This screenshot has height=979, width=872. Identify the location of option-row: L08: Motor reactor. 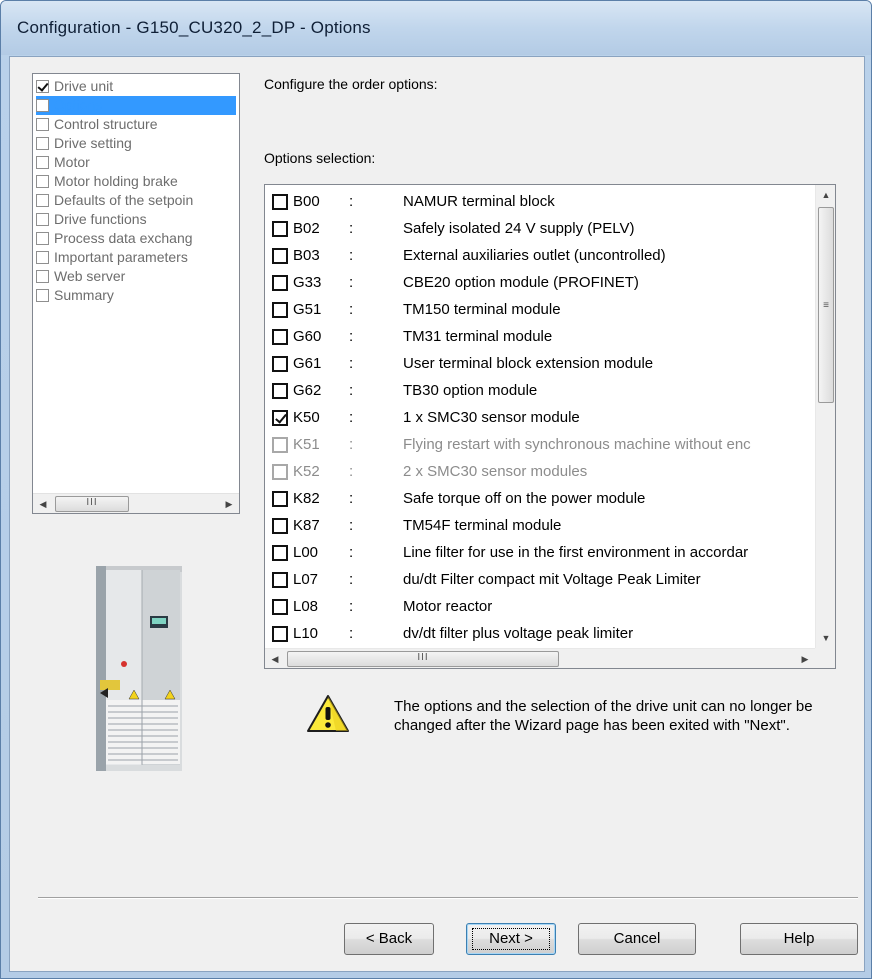
(533, 607).